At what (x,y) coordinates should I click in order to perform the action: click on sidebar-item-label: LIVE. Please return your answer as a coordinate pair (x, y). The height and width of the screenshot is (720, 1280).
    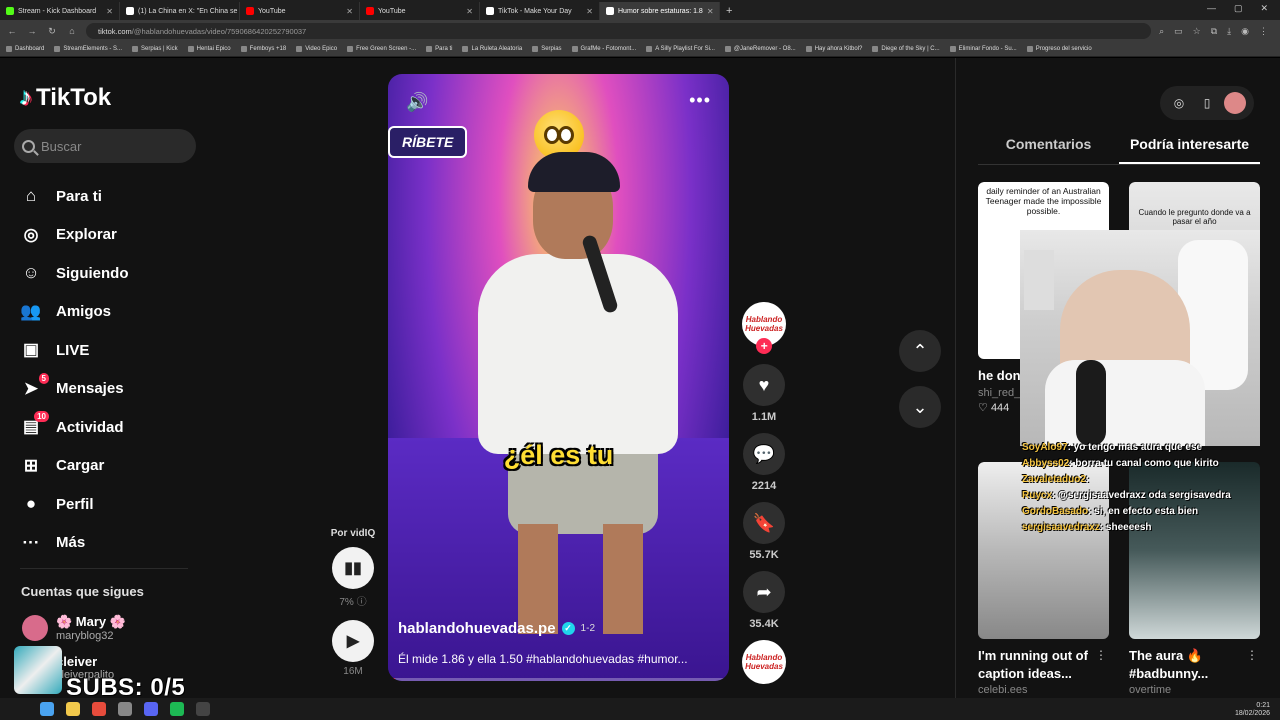
    Looking at the image, I should click on (73, 350).